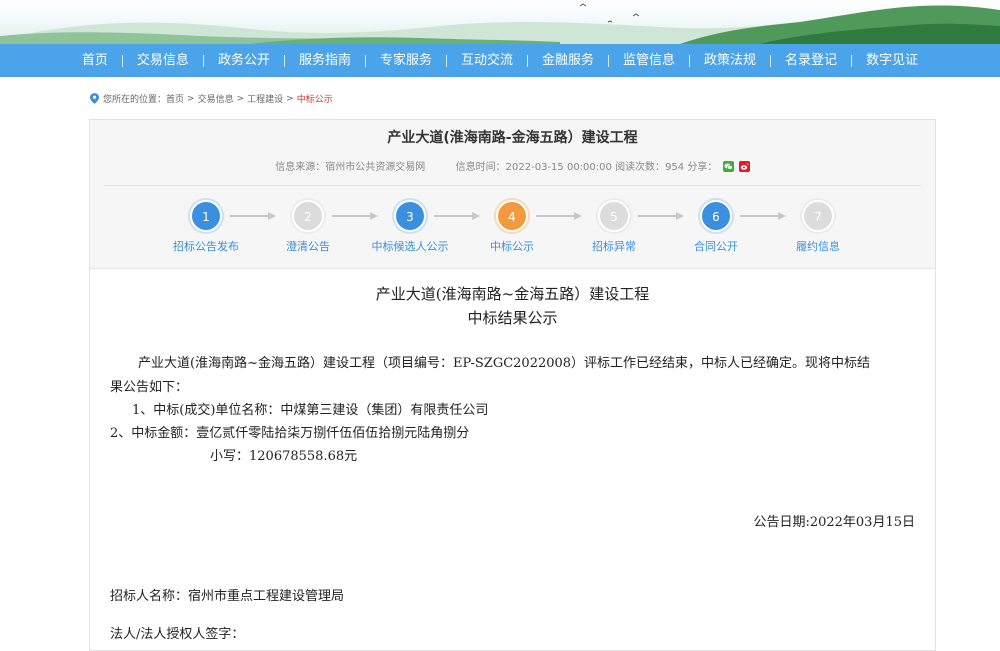 The width and height of the screenshot is (1000, 651). I want to click on breadcrumb: 您所在的位置： 首页 > 交易信息 > 工程建设 > 中标公示, so click(211, 98).